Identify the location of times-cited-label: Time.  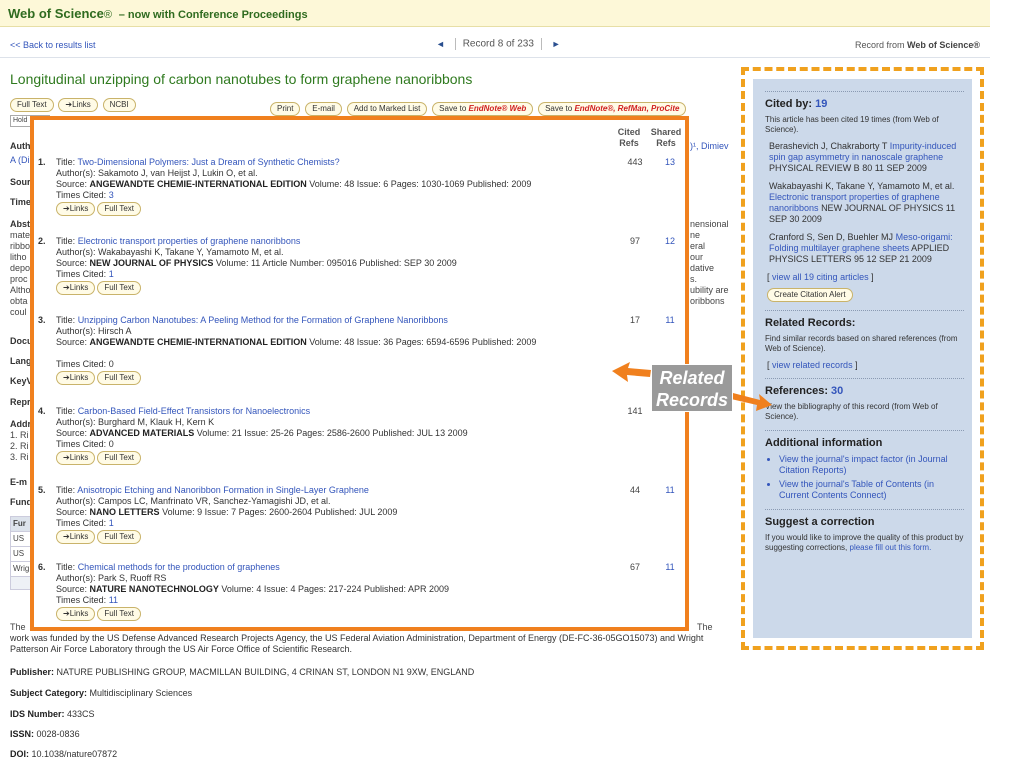
(20, 202).